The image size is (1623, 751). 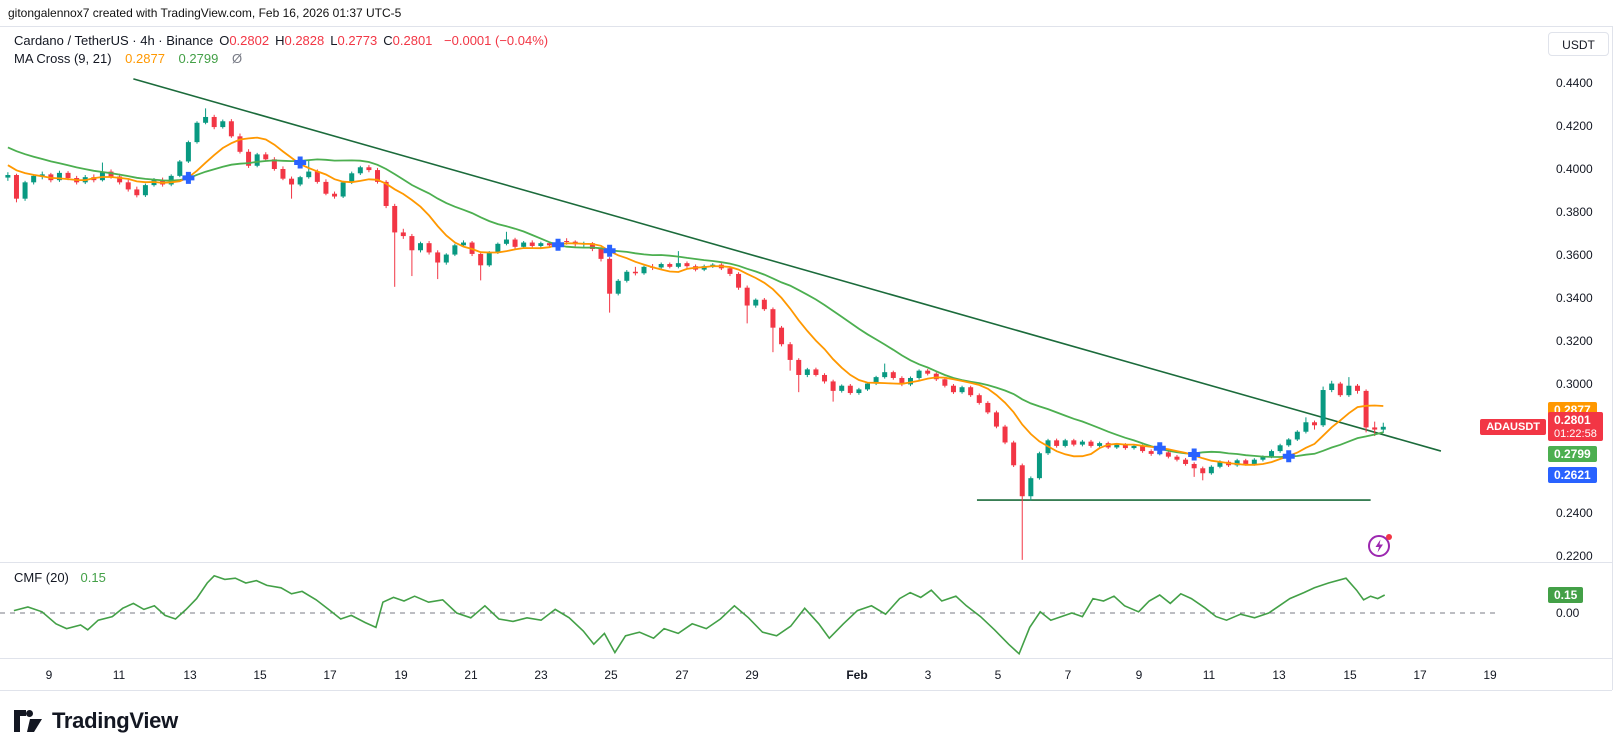 What do you see at coordinates (1574, 298) in the screenshot?
I see `price-tick-label: 0.3400` at bounding box center [1574, 298].